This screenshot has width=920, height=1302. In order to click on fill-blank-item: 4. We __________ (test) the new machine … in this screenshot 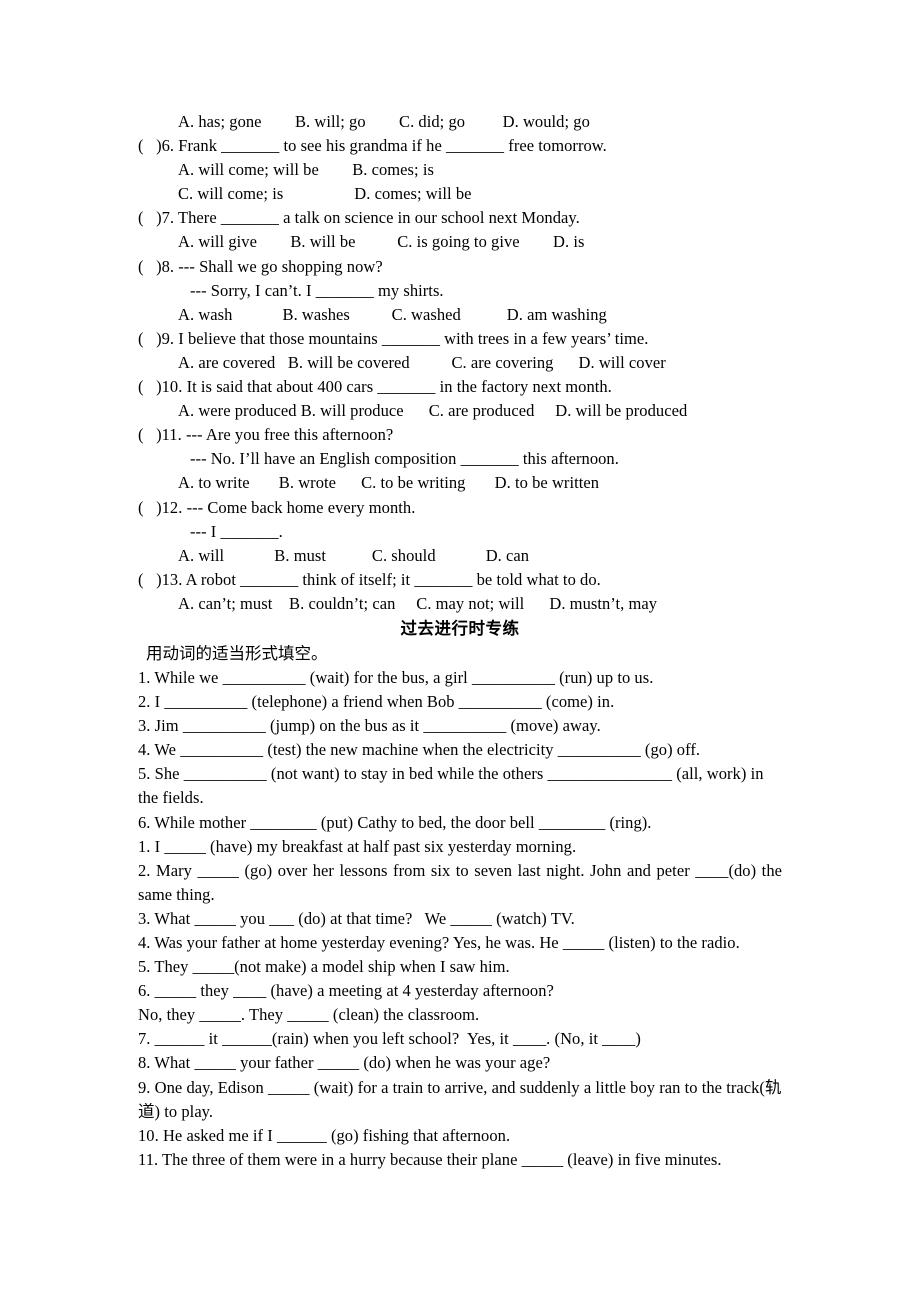, I will do `click(419, 750)`.